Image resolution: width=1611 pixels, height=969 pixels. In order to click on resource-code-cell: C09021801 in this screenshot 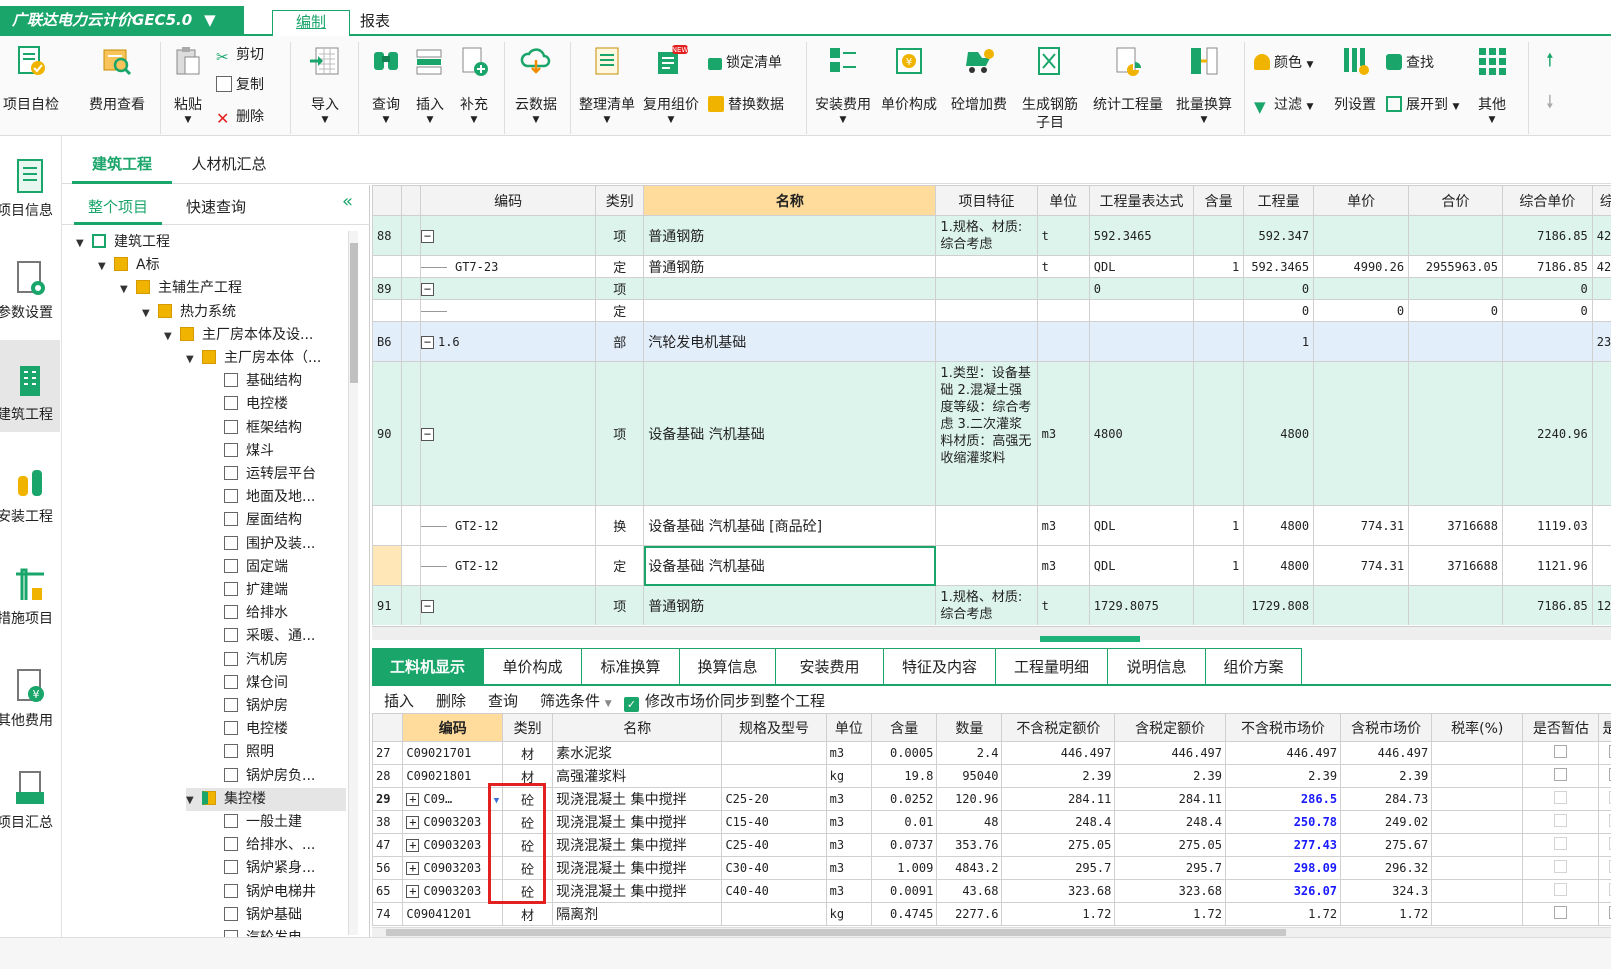, I will do `click(453, 776)`.